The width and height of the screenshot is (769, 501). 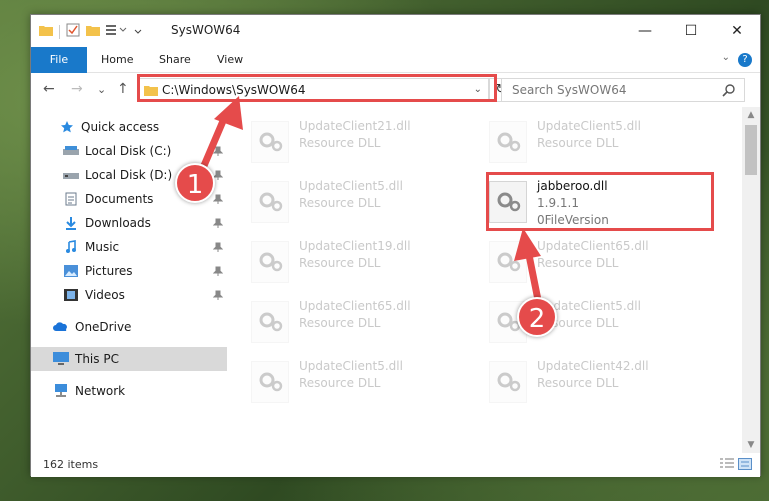 I want to click on large-icons-view-icon, so click(x=745, y=465).